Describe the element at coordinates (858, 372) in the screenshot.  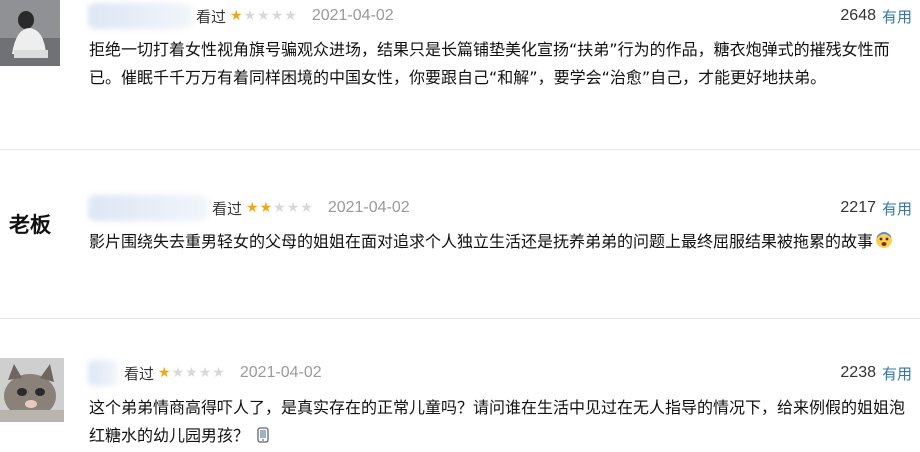
I see `vote-count: 2238` at that location.